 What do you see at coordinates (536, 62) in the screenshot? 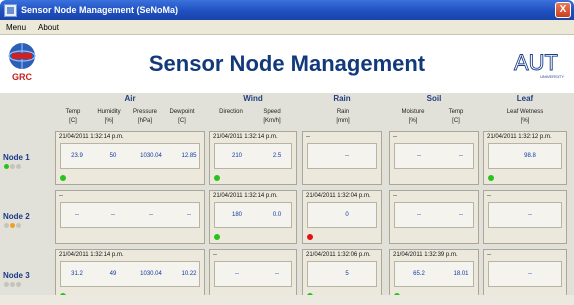
I see `aut-logo-text: AUT` at bounding box center [536, 62].